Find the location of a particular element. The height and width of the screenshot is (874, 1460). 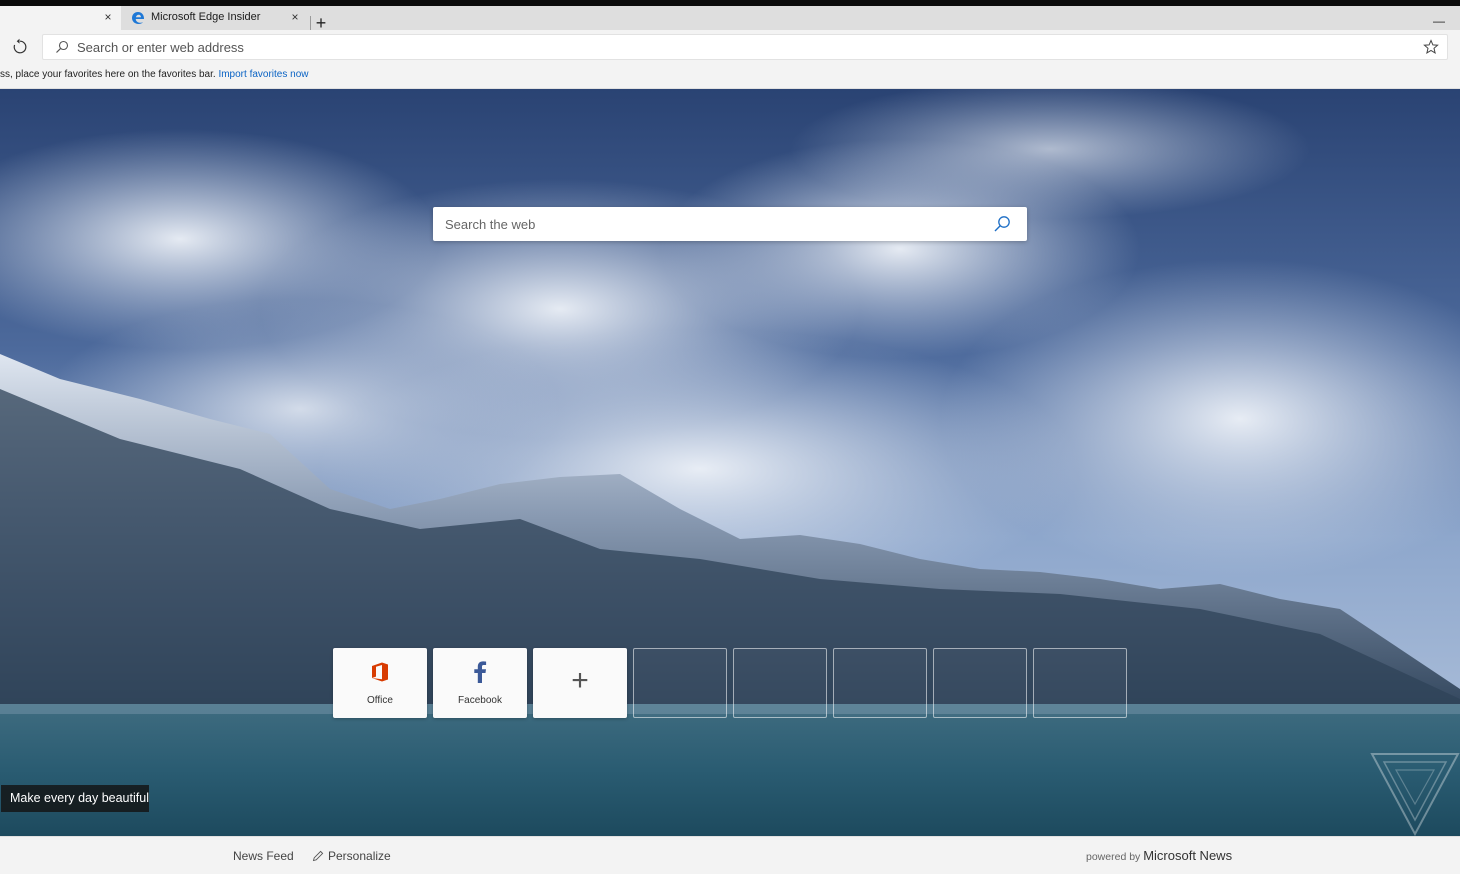

import-favorites-link: Import favorites now is located at coordinates (263, 74).